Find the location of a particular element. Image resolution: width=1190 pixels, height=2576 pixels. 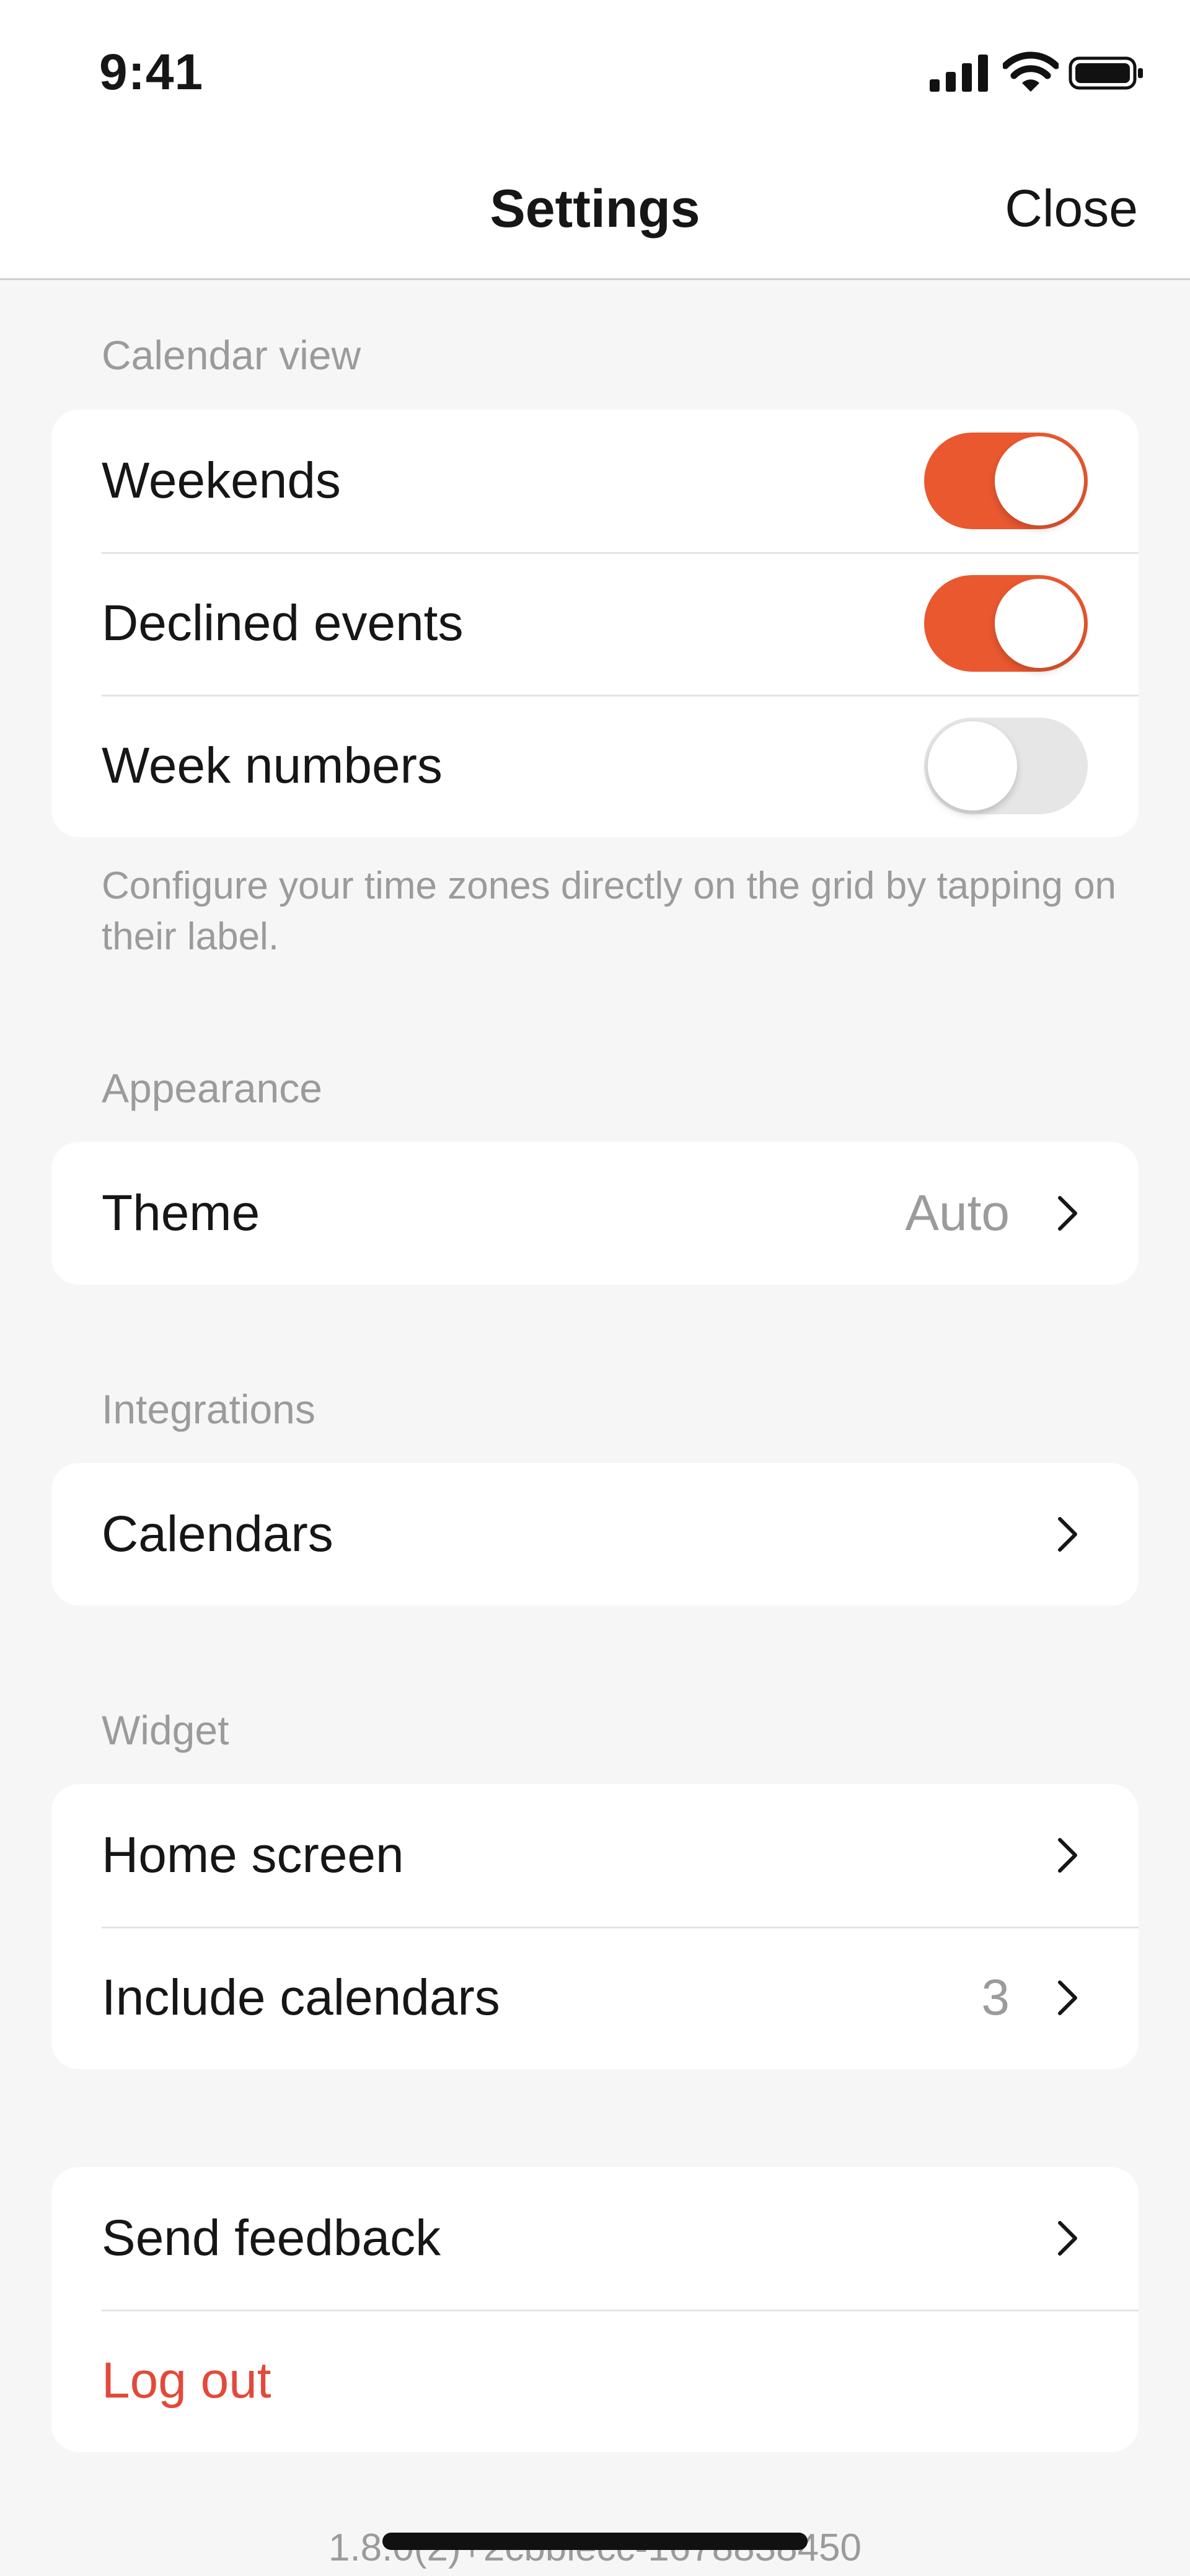

setting-row-theme: Theme Auto is located at coordinates (595, 1214).